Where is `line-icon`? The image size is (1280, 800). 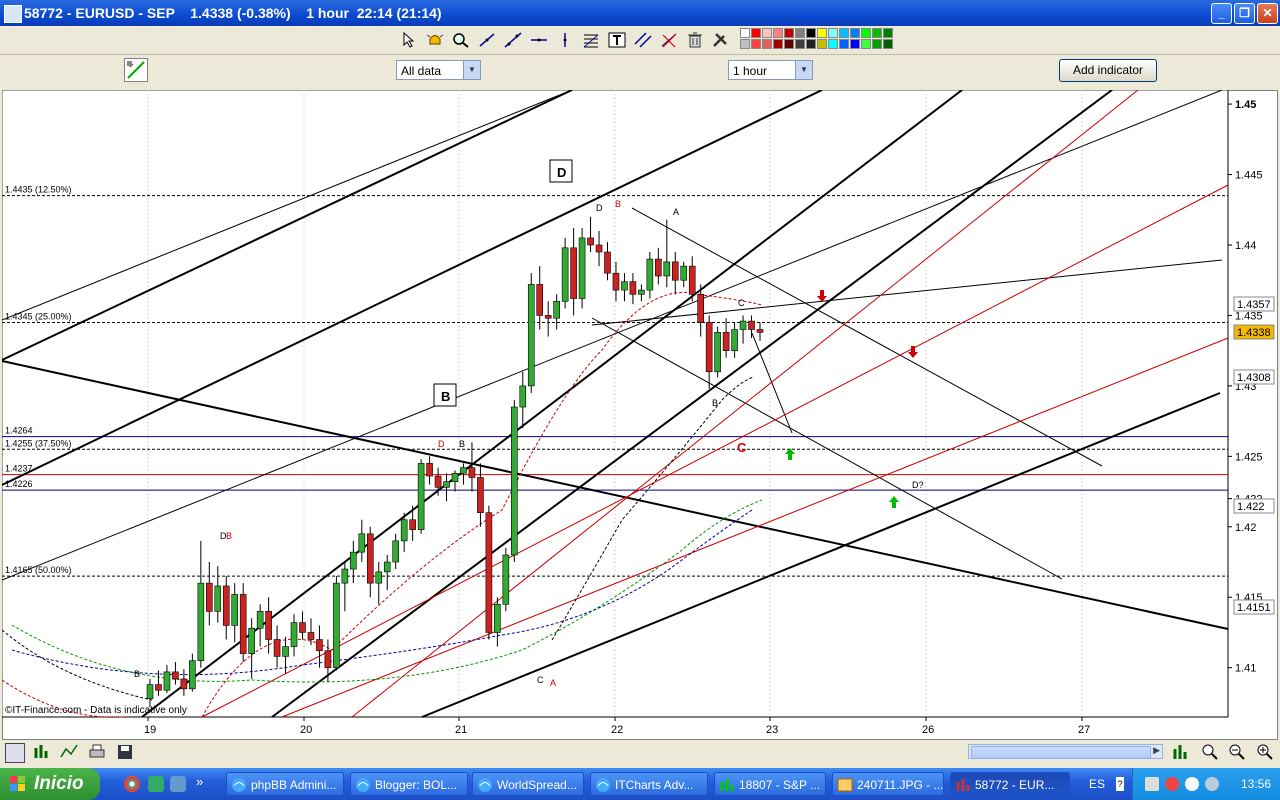
line-icon is located at coordinates (487, 40).